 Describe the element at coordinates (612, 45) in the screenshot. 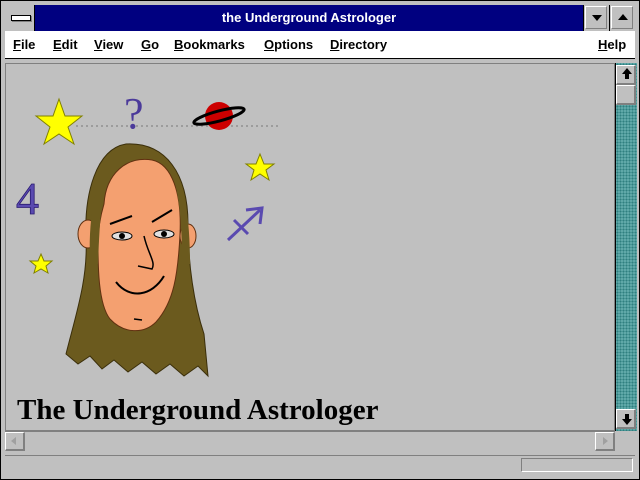

I see `menu-help: Help` at that location.